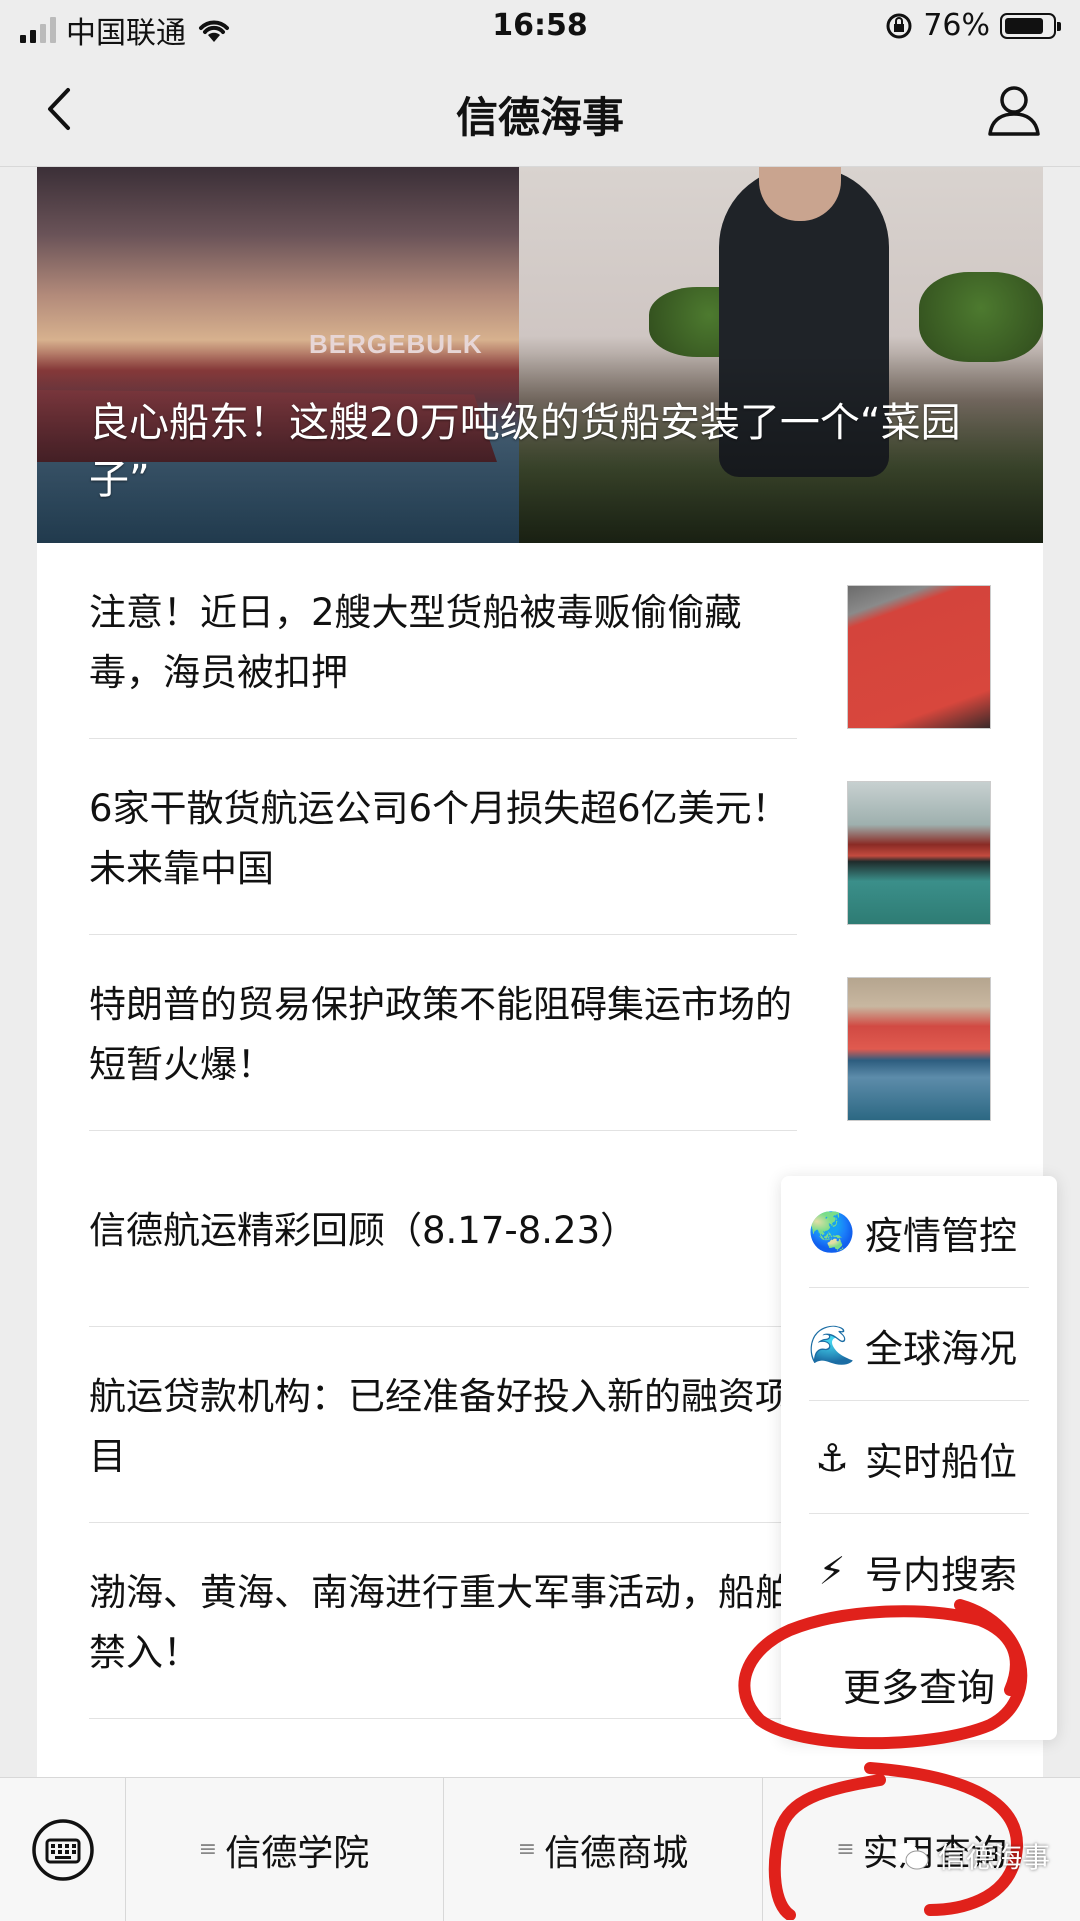 The height and width of the screenshot is (1921, 1080). Describe the element at coordinates (1014, 110) in the screenshot. I see `profile-icon` at that location.